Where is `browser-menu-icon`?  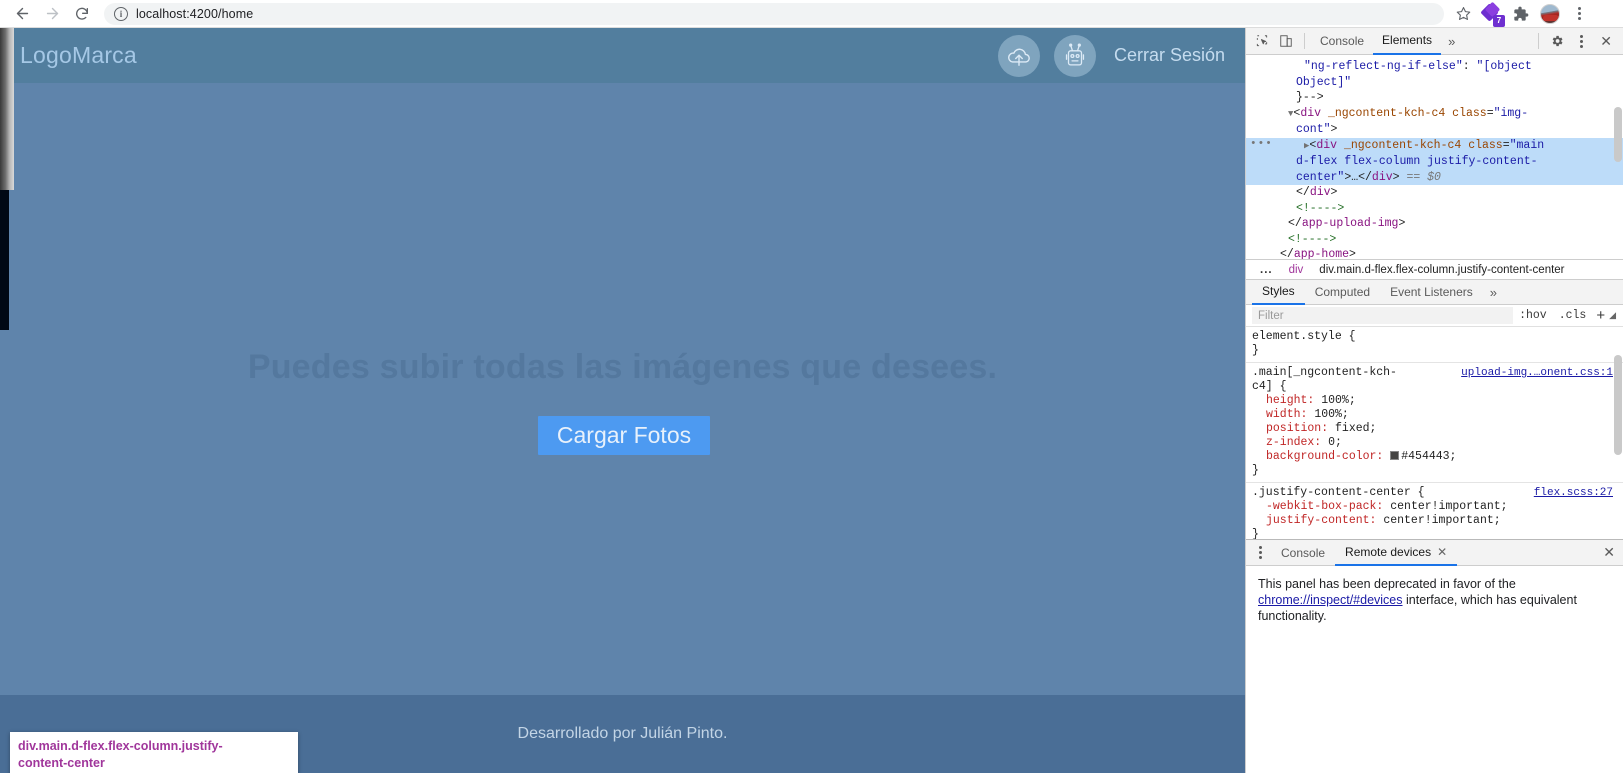 browser-menu-icon is located at coordinates (1579, 14).